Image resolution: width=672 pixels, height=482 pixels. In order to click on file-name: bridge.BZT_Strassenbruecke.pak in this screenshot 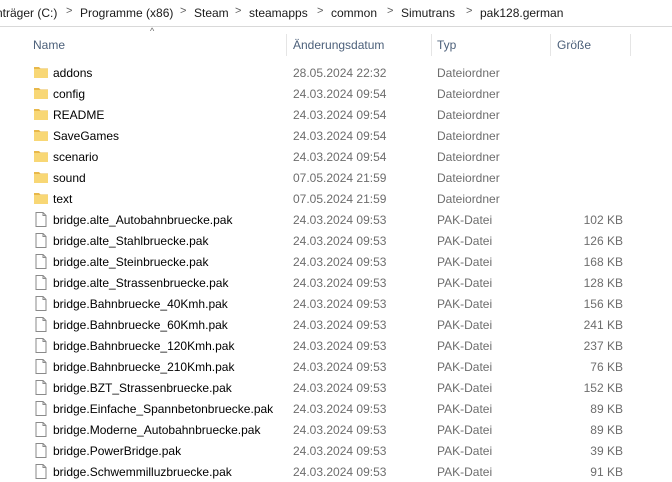, I will do `click(142, 388)`.